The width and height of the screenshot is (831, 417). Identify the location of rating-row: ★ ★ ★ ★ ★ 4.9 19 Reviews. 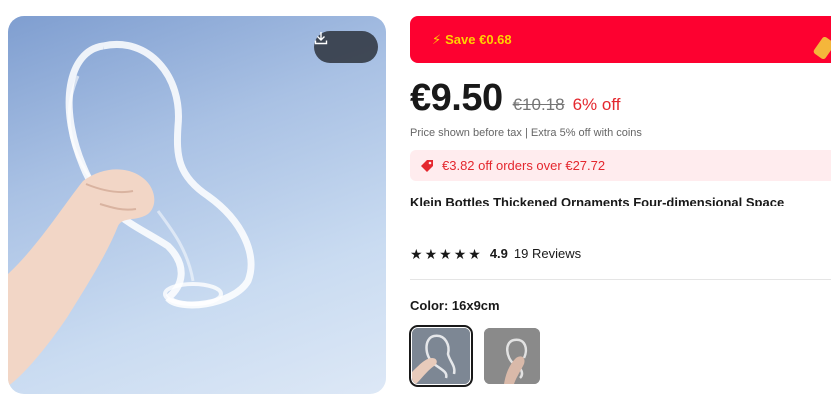
(620, 253).